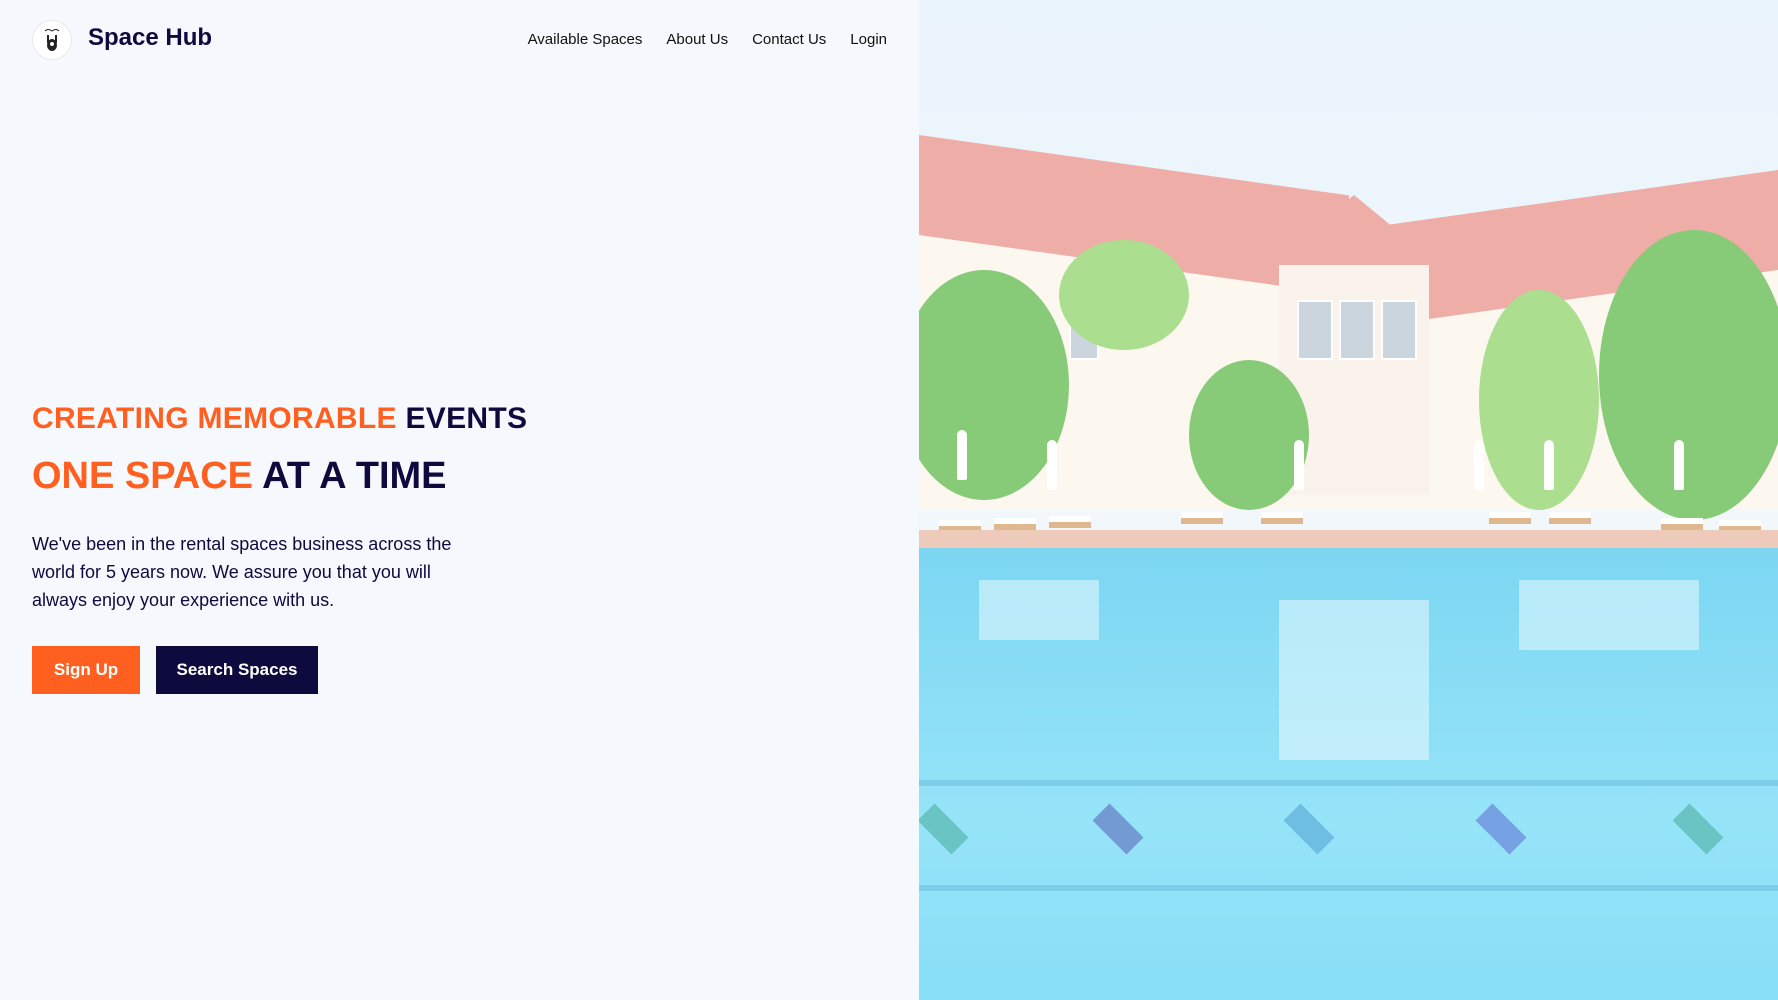 The height and width of the screenshot is (1000, 1778). Describe the element at coordinates (354, 476) in the screenshot. I see `hero-subheadline-main: AT A TIME` at that location.